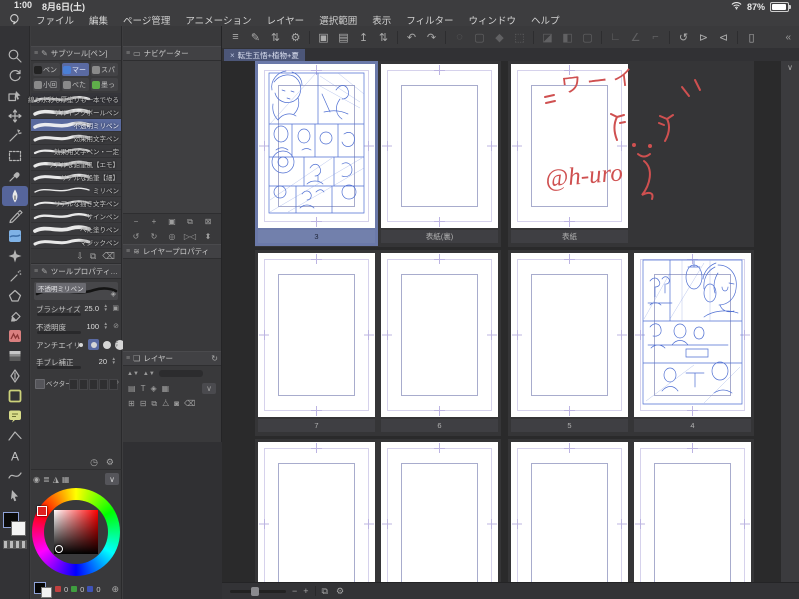 Image resolution: width=799 pixels, height=599 pixels. What do you see at coordinates (15, 116) in the screenshot?
I see `move-layer-tool` at bounding box center [15, 116].